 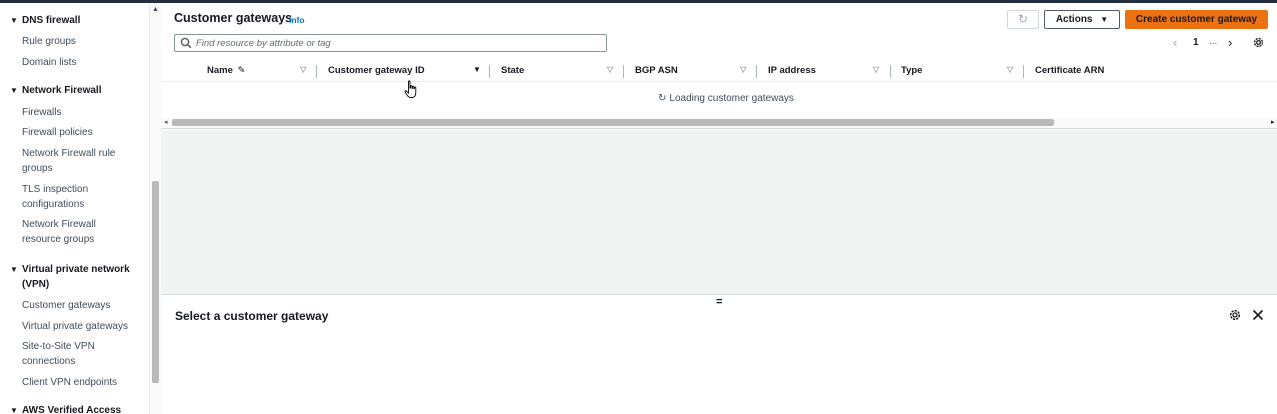 I want to click on sidebar-section-vpn: ▼ Virtual private network (VPN), so click(x=73, y=277).